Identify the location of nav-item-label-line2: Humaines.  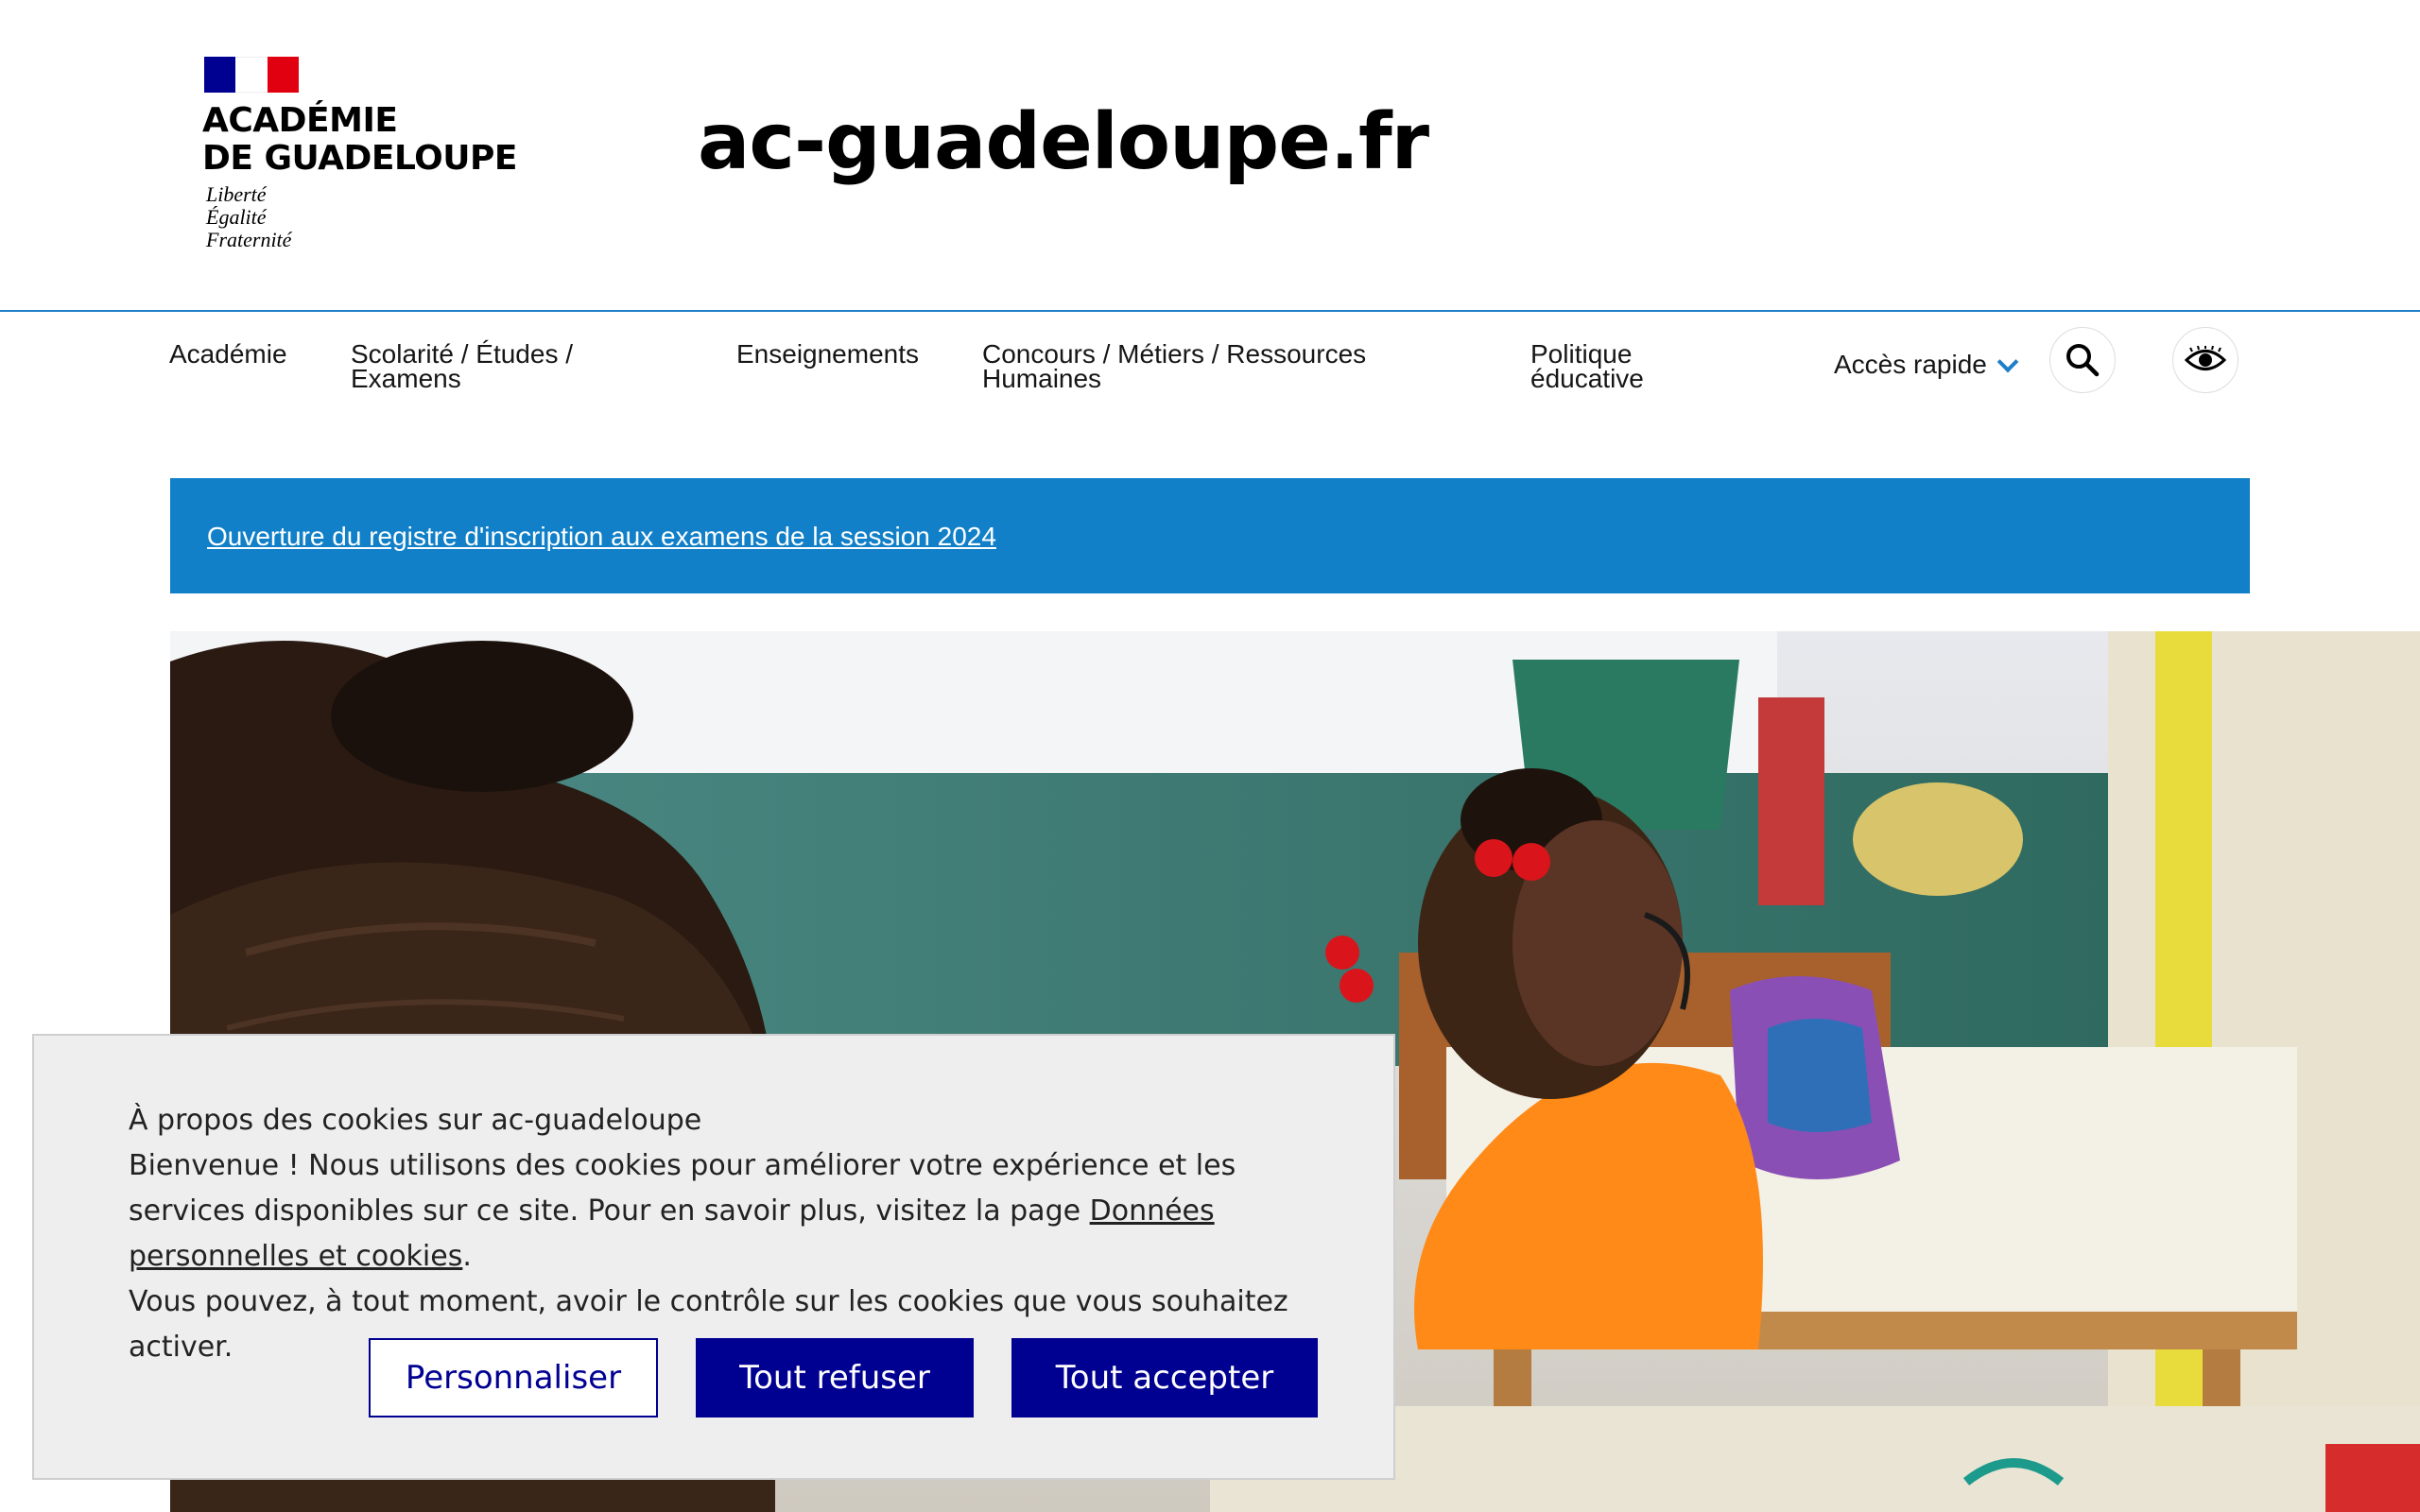
(1042, 378).